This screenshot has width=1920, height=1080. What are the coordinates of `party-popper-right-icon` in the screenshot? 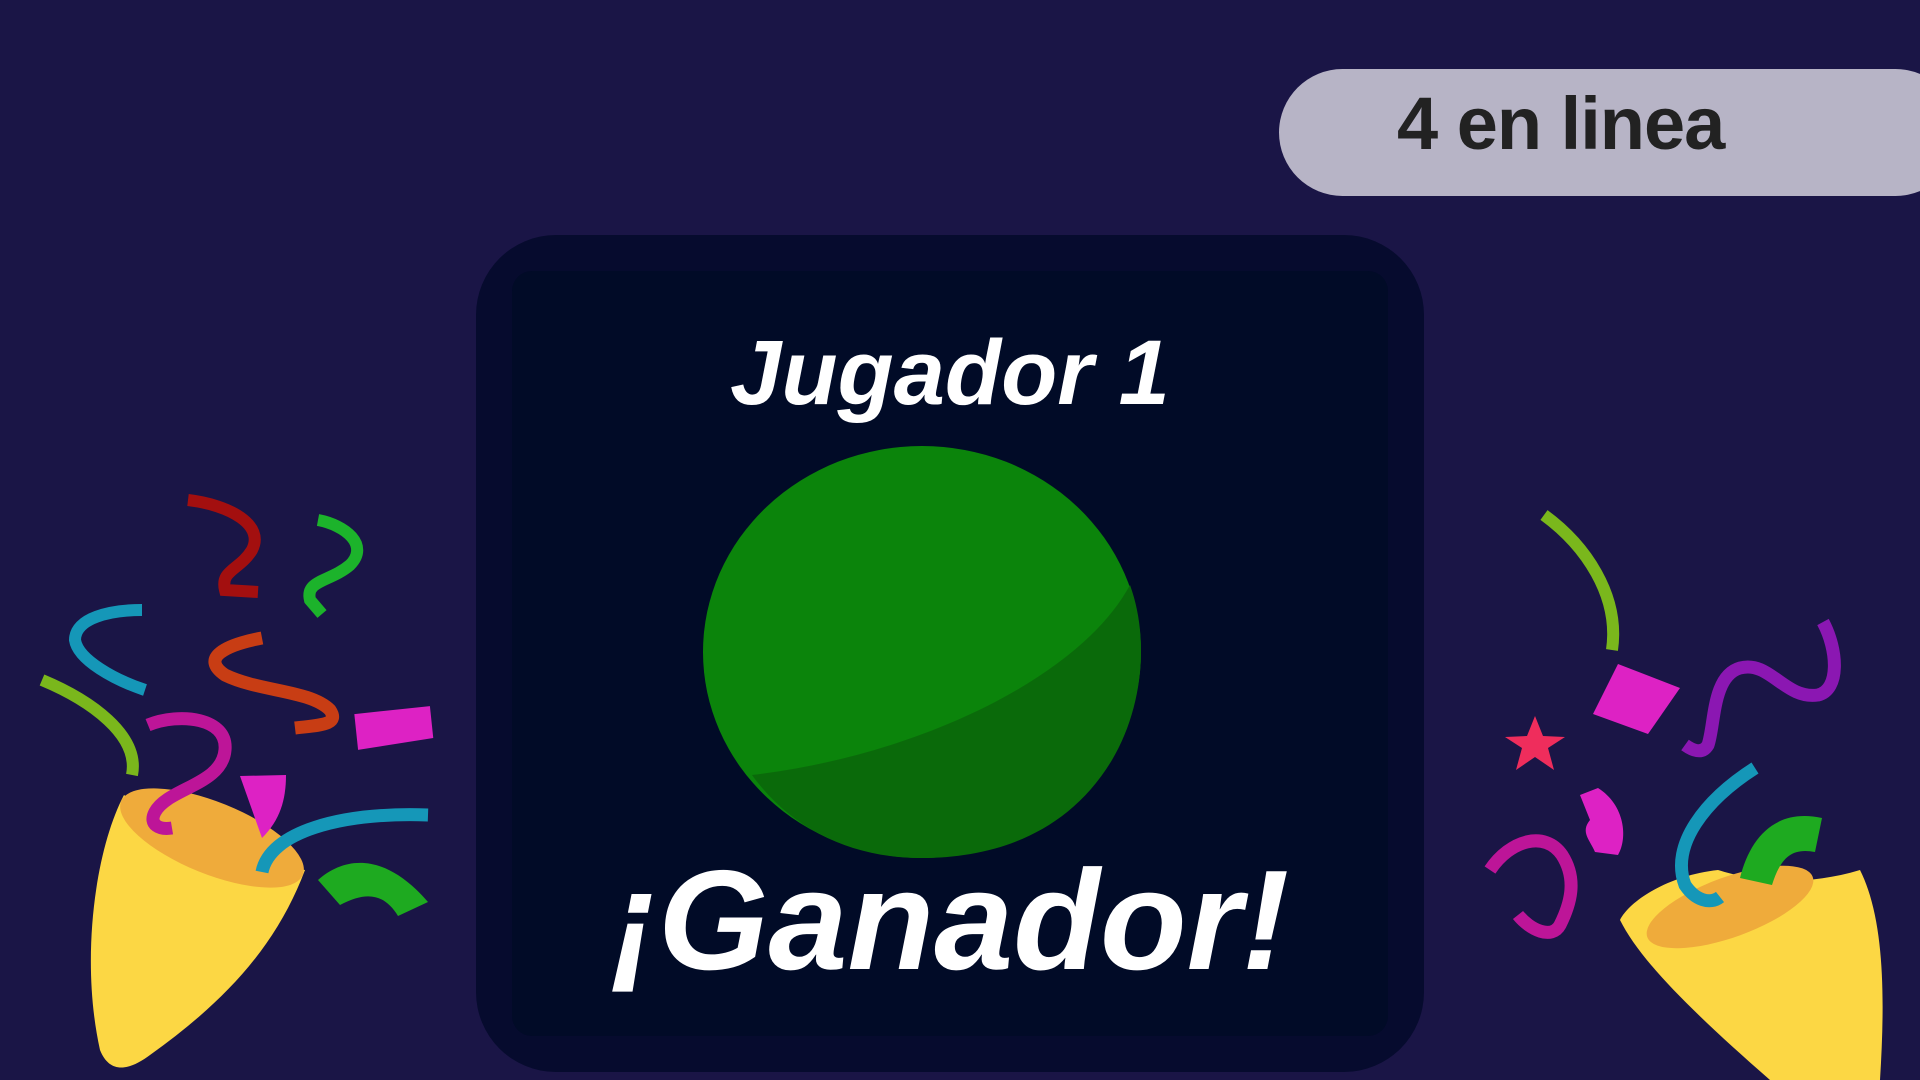 It's located at (1683, 795).